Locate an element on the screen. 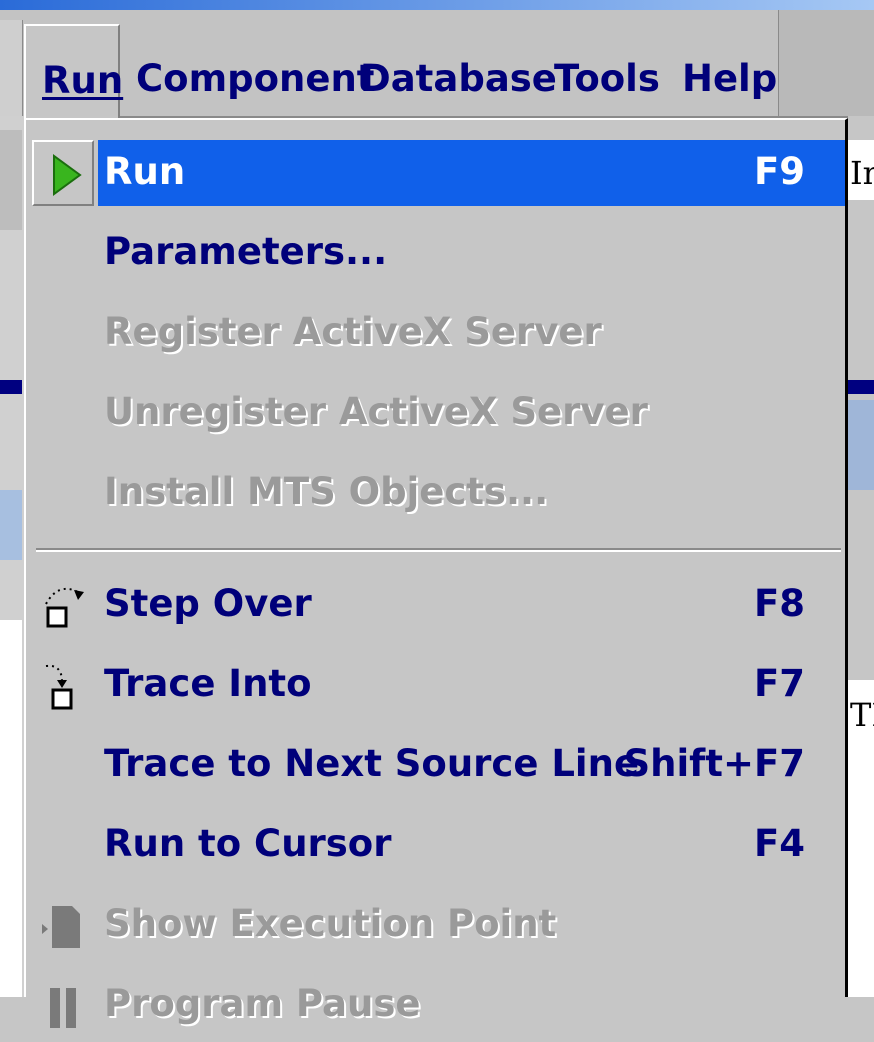  toolbar-right-panel is located at coordinates (826, 63).